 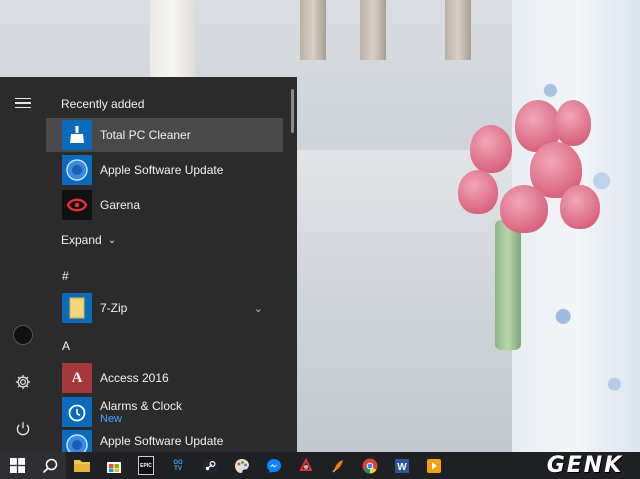 I want to click on app-label: Total PC Cleaner, so click(x=145, y=135).